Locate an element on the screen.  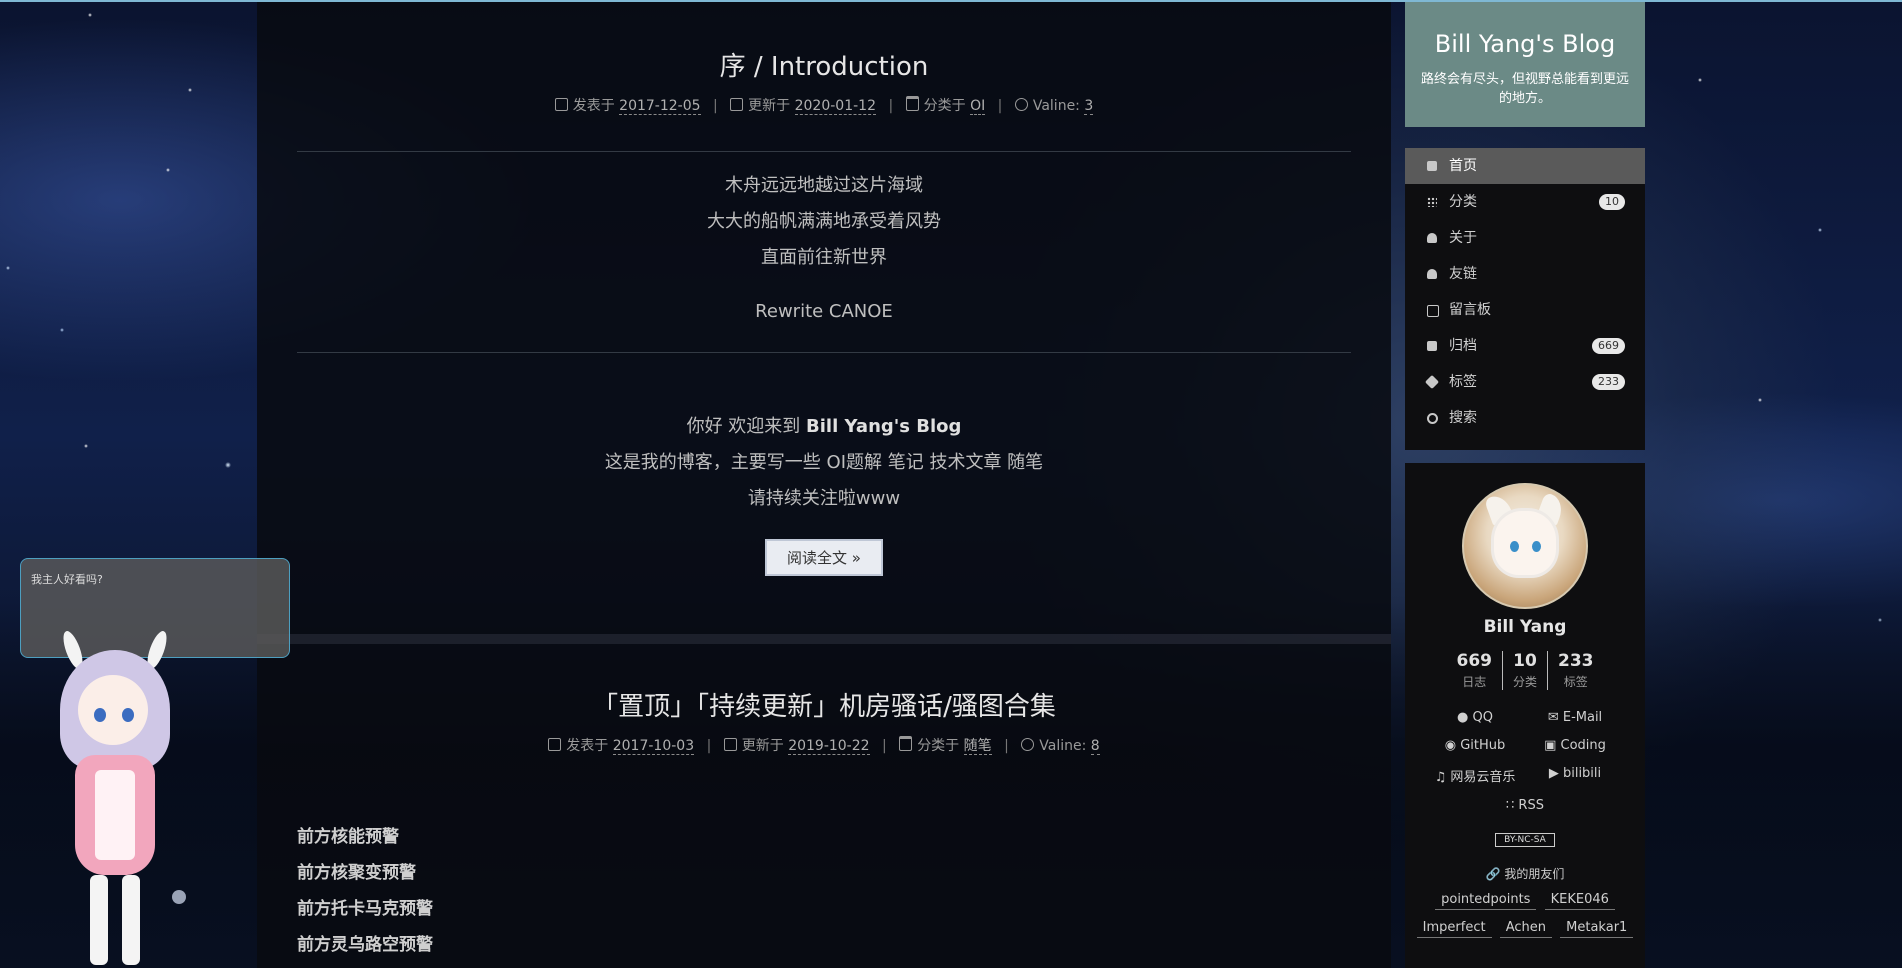
friends-title: 🔗 我的朋友们 is located at coordinates (1525, 874).